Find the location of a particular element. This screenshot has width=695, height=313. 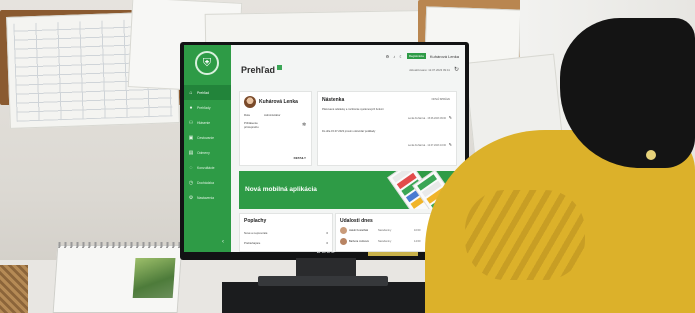

sidebar-item-label: Konzultácie is located at coordinates (206, 167).